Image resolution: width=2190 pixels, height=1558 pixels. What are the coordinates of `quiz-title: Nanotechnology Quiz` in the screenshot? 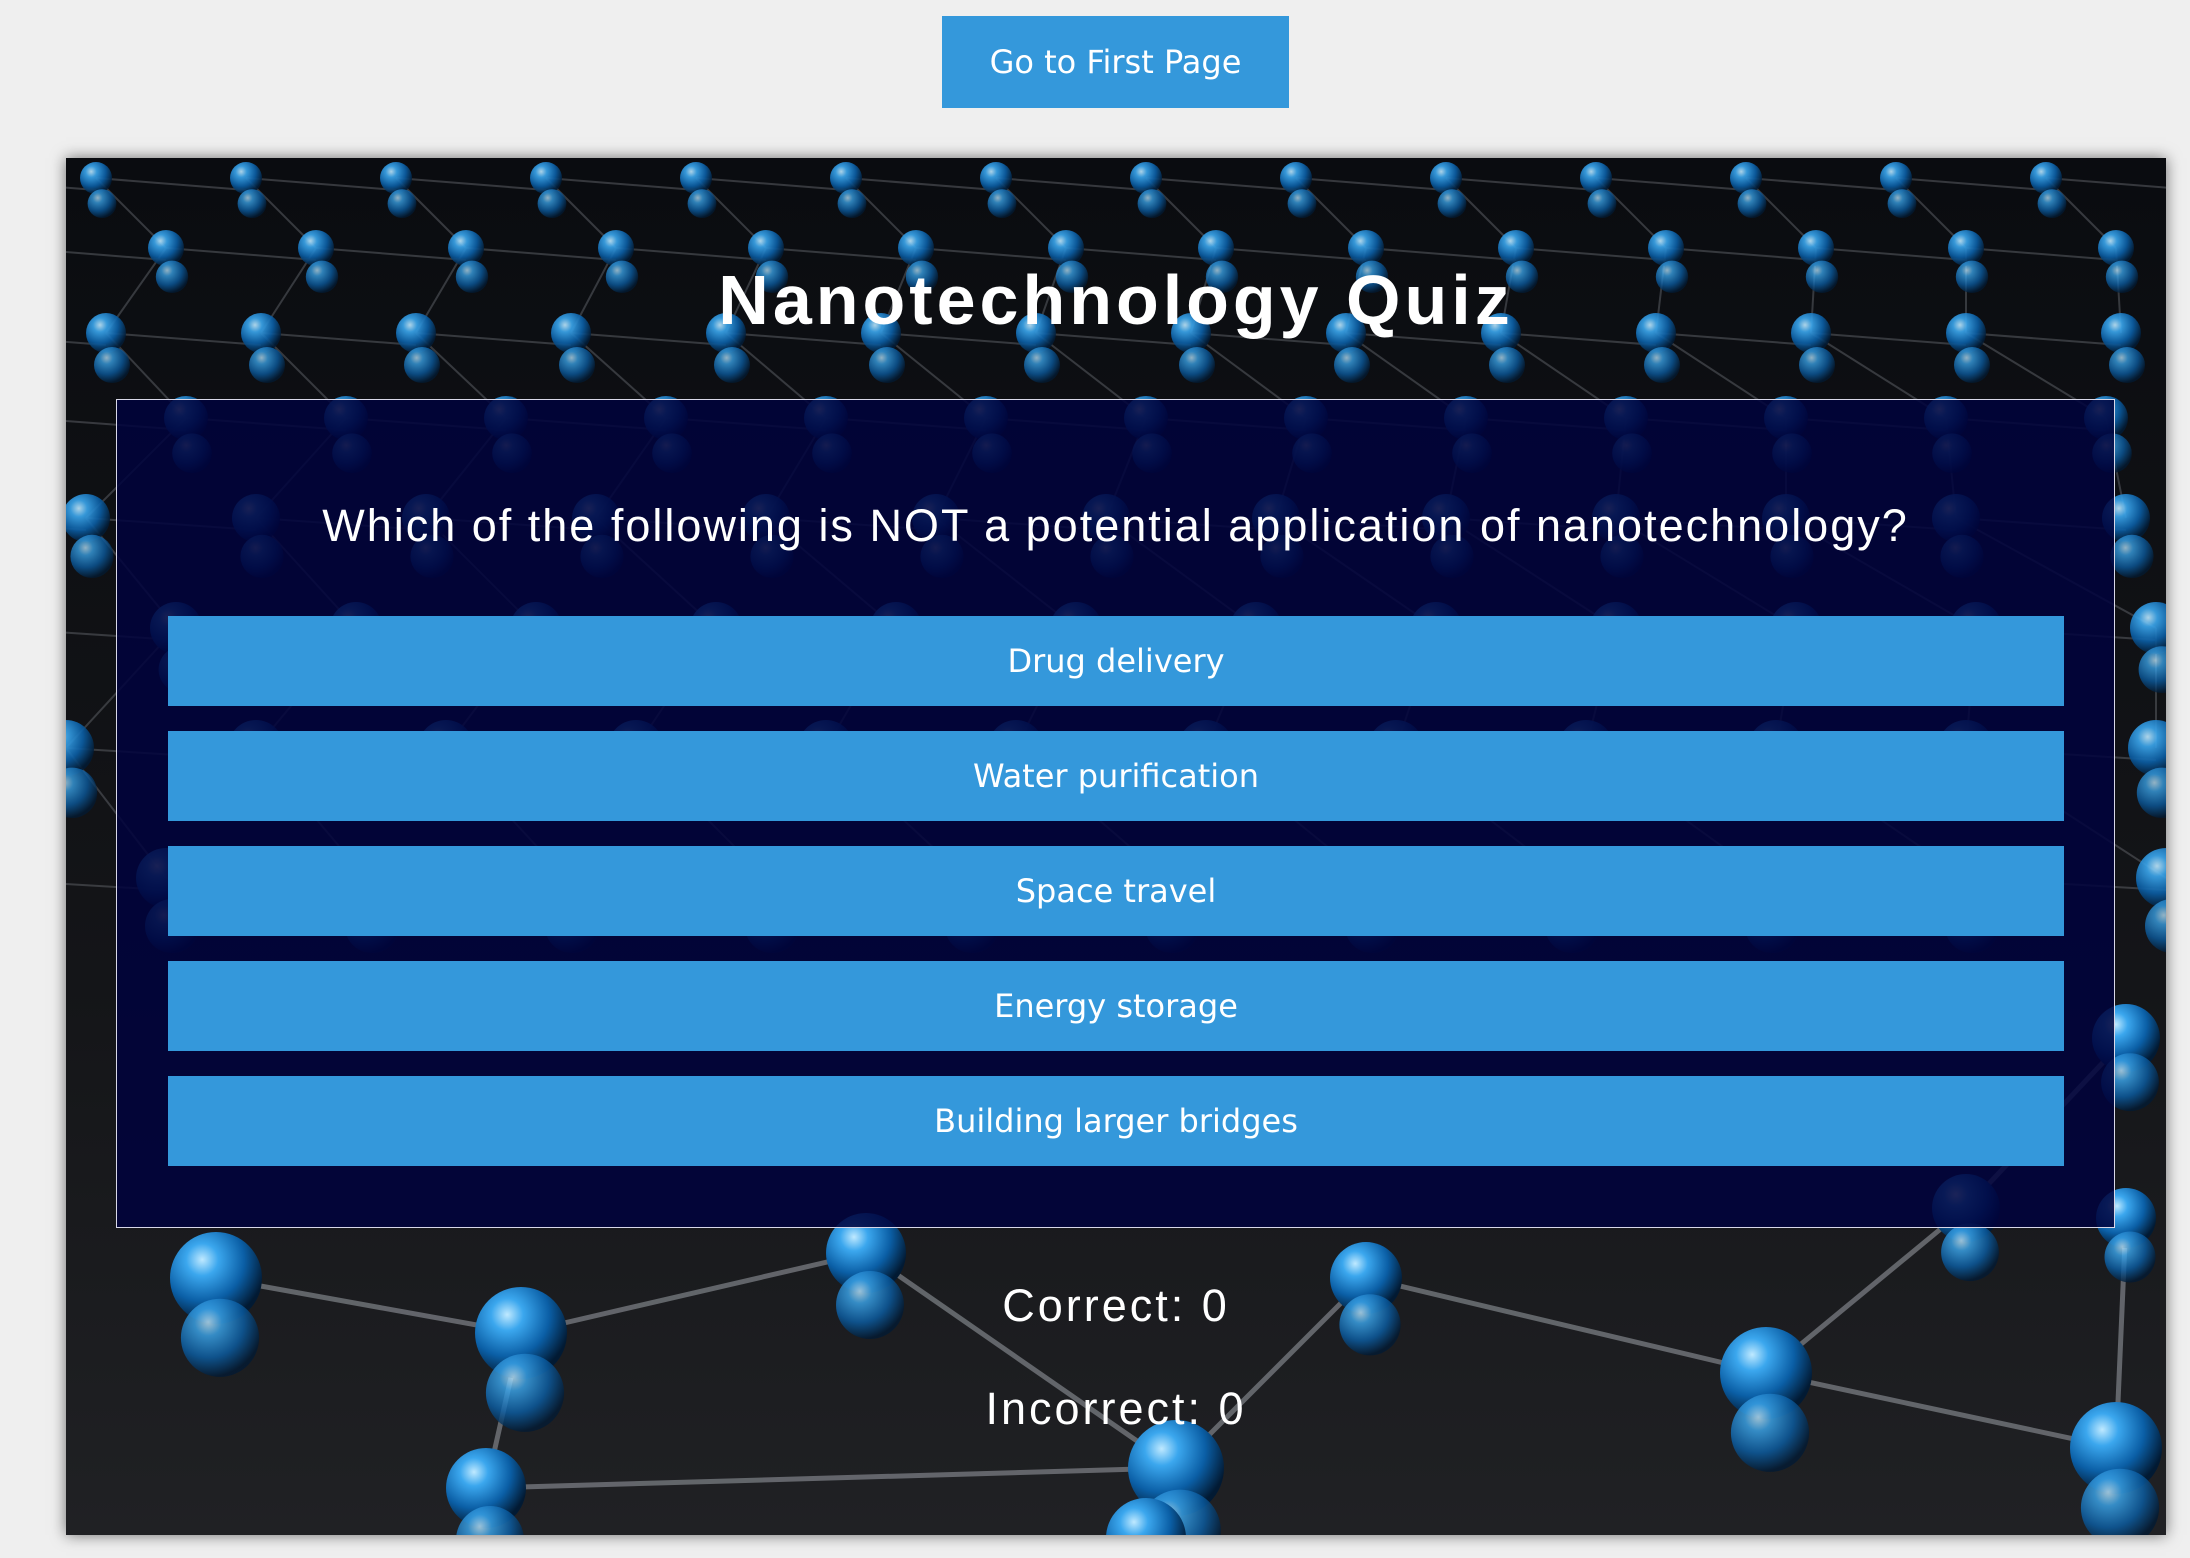 It's located at (1116, 300).